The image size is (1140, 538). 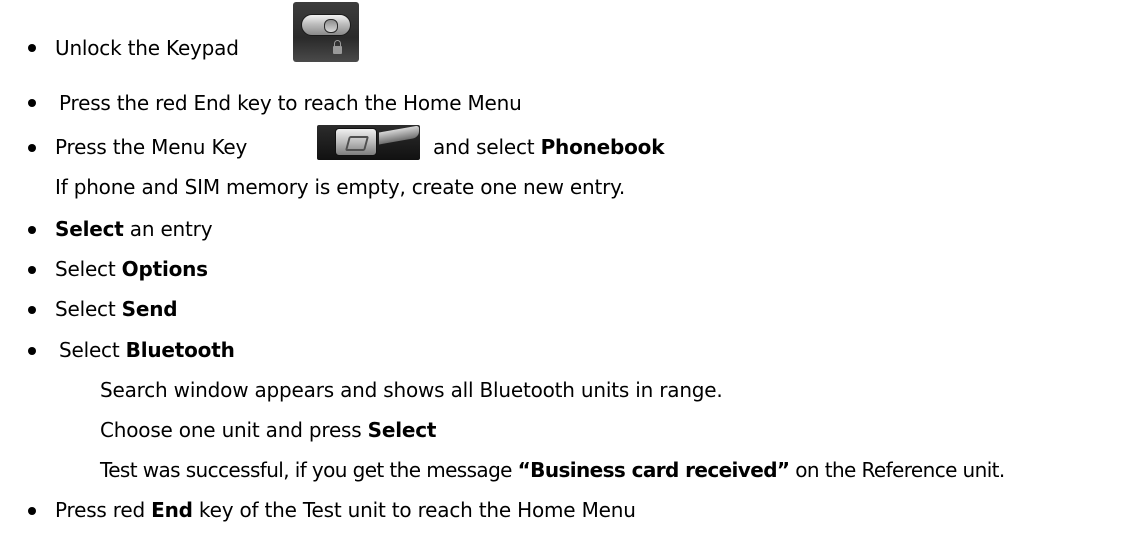 I want to click on end-label: End, so click(x=172, y=510).